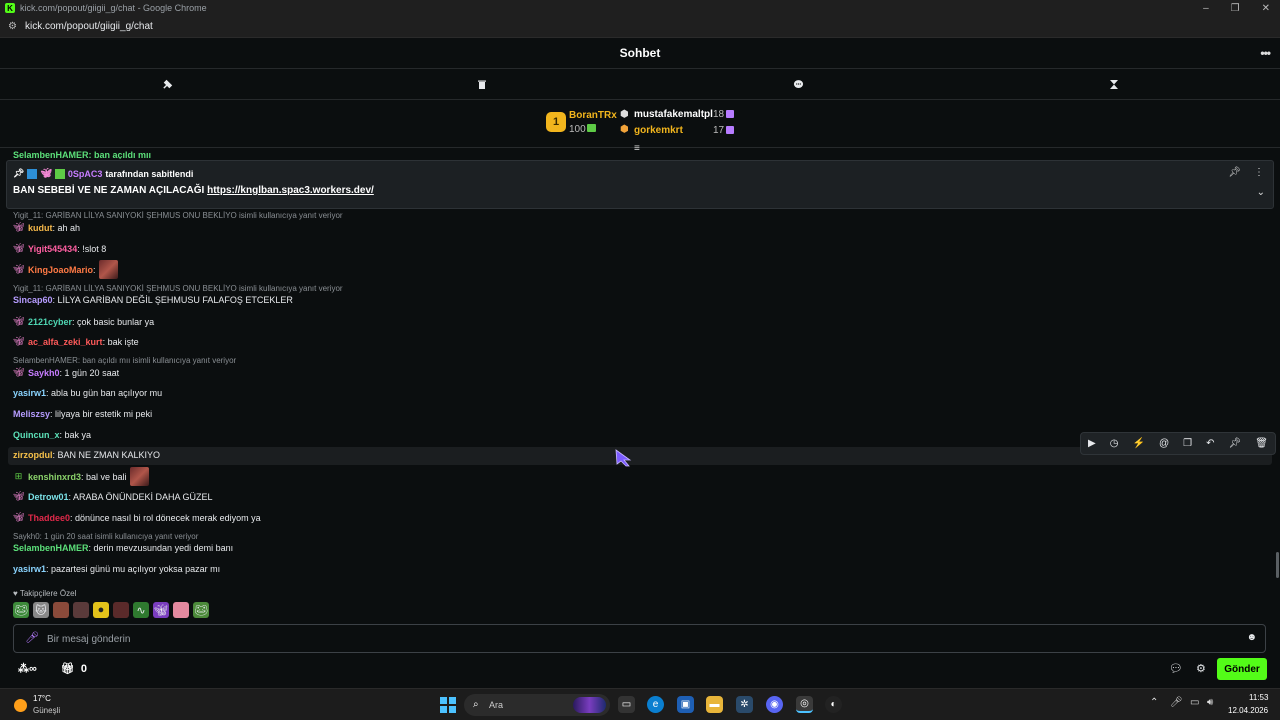  I want to click on file-explorer-icon: ▬, so click(714, 704).